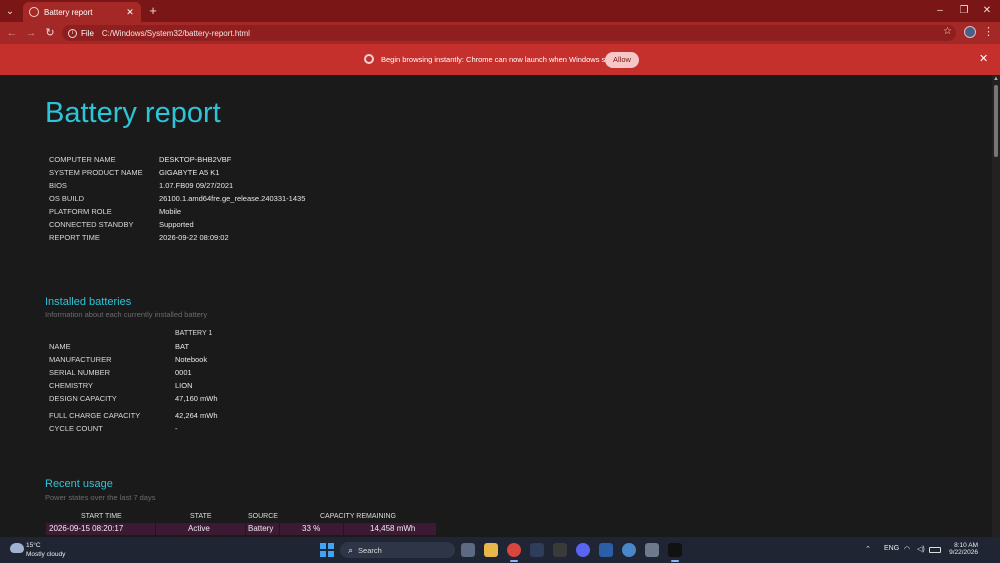 The height and width of the screenshot is (563, 1000). What do you see at coordinates (868, 549) in the screenshot?
I see `tray-chevron-up-icon: ⌃` at bounding box center [868, 549].